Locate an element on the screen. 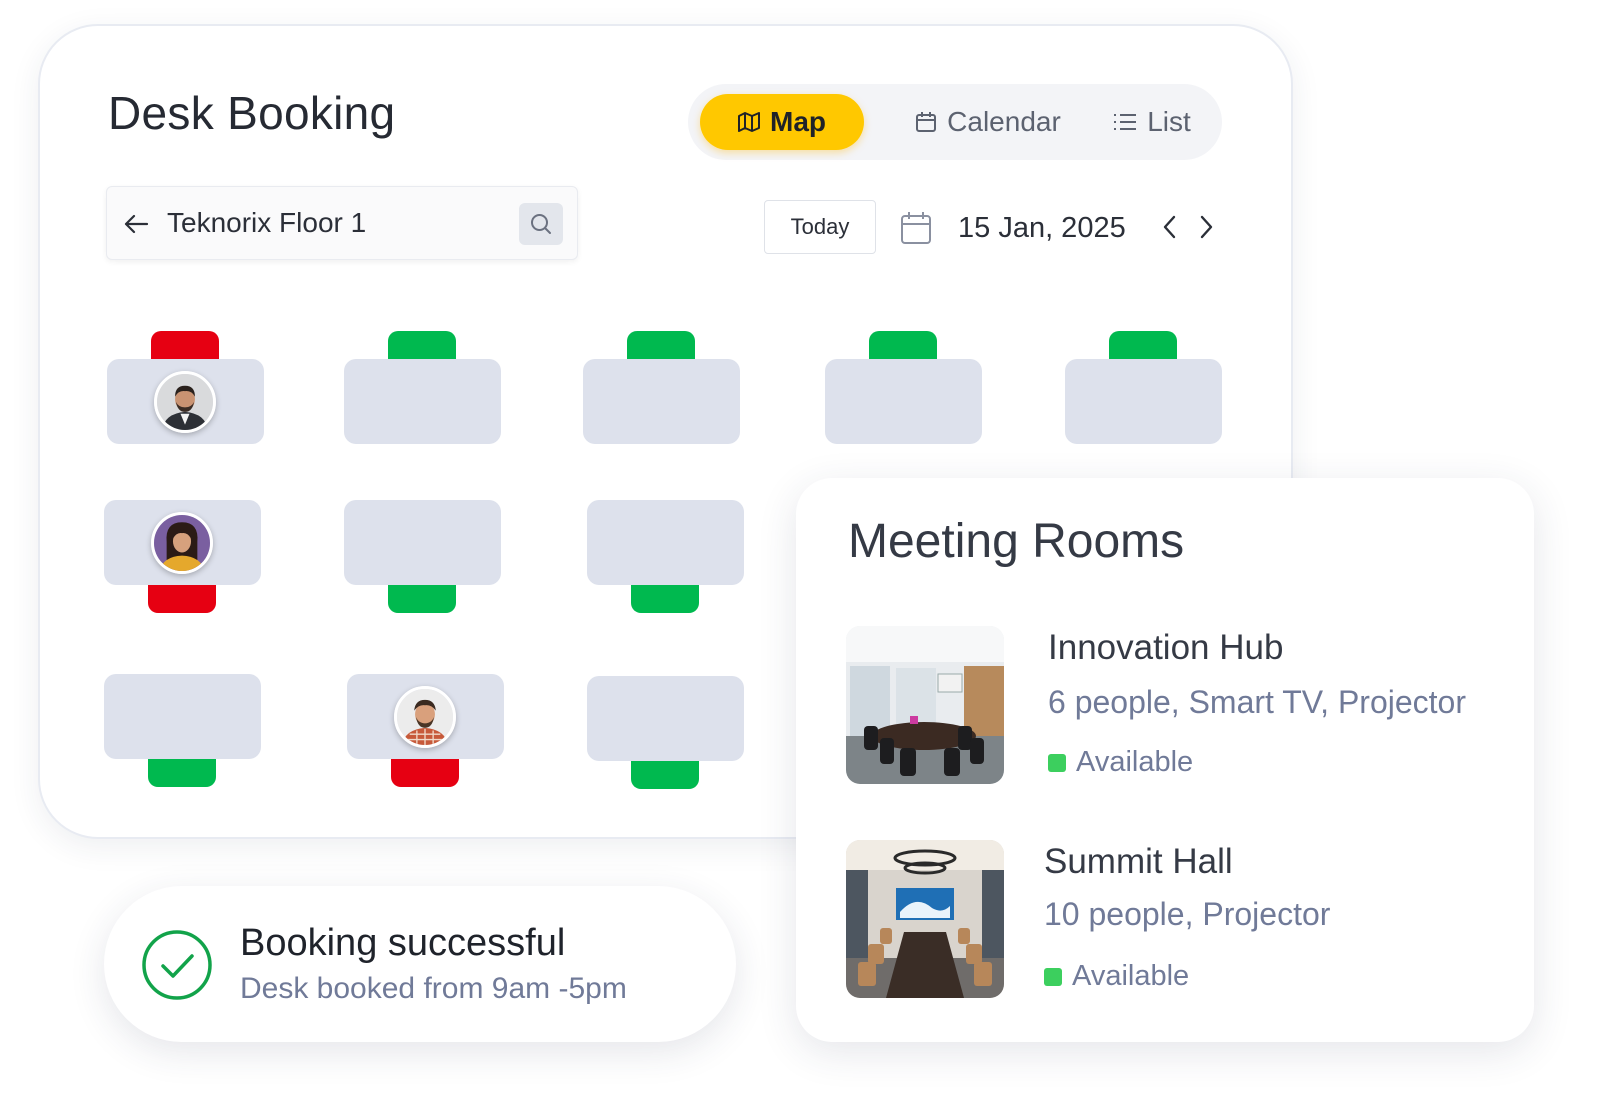 This screenshot has width=1607, height=1116. list-view-label: List is located at coordinates (1169, 121).